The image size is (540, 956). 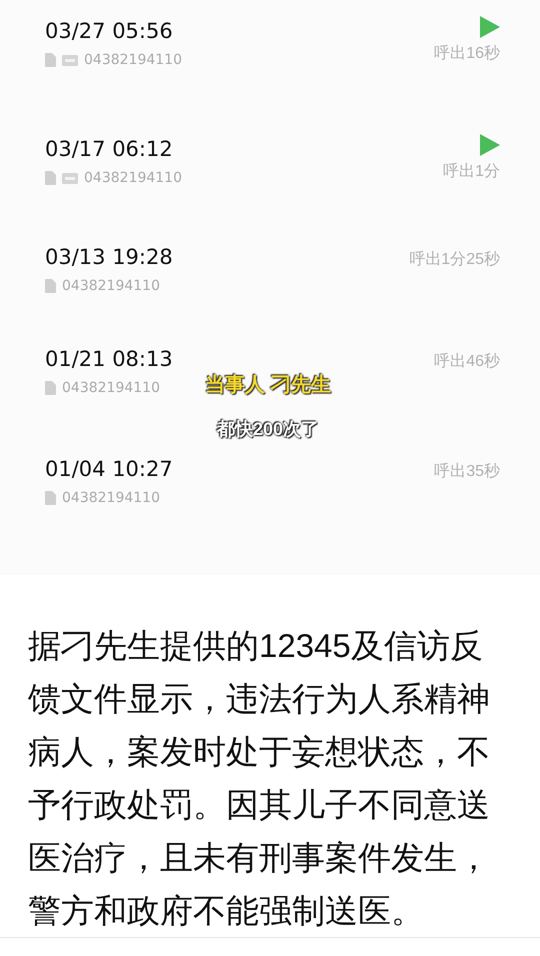 What do you see at coordinates (454, 260) in the screenshot?
I see `call-duration: 呼出1分25秒` at bounding box center [454, 260].